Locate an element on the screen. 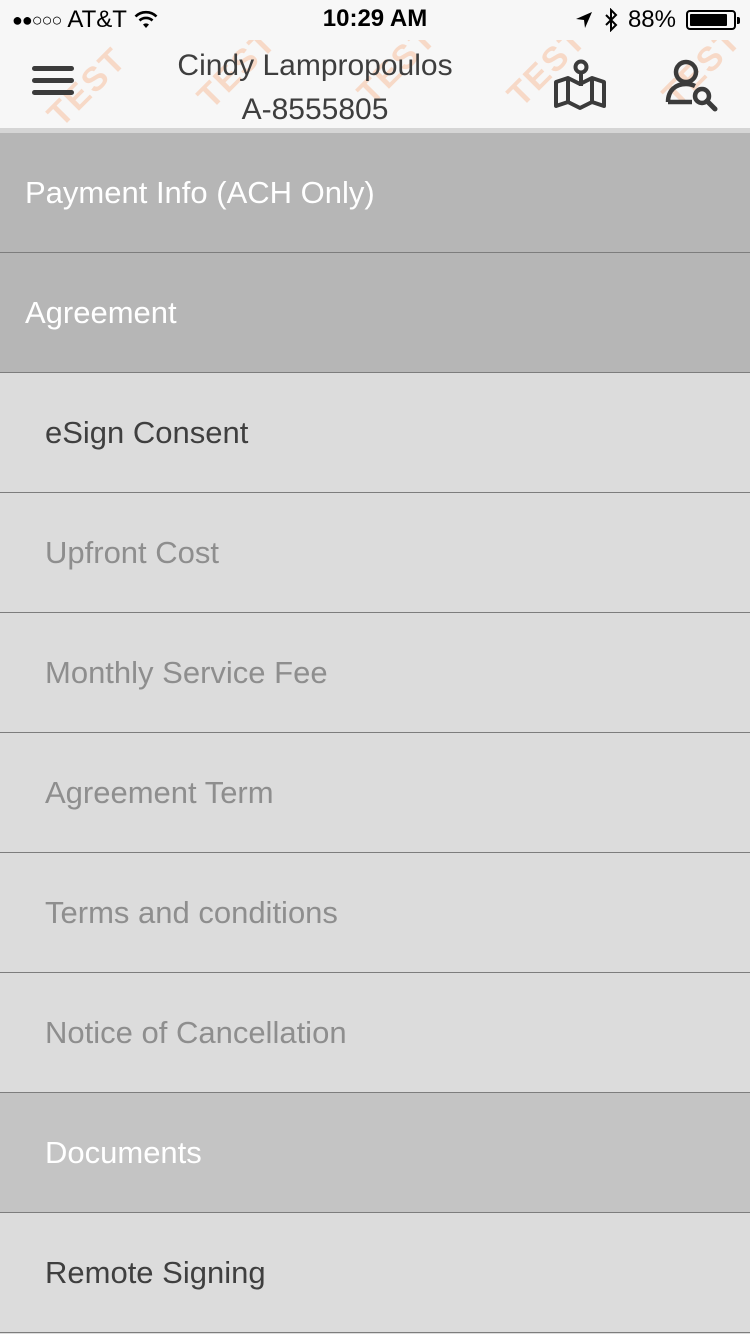 The width and height of the screenshot is (750, 1334). section-label: Payment Info (ACH Only) is located at coordinates (200, 192).